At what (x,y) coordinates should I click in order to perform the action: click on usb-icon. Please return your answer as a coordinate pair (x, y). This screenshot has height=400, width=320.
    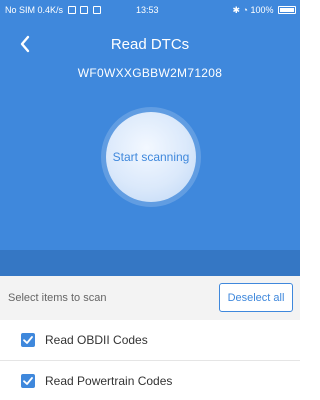
    Looking at the image, I should click on (84, 10).